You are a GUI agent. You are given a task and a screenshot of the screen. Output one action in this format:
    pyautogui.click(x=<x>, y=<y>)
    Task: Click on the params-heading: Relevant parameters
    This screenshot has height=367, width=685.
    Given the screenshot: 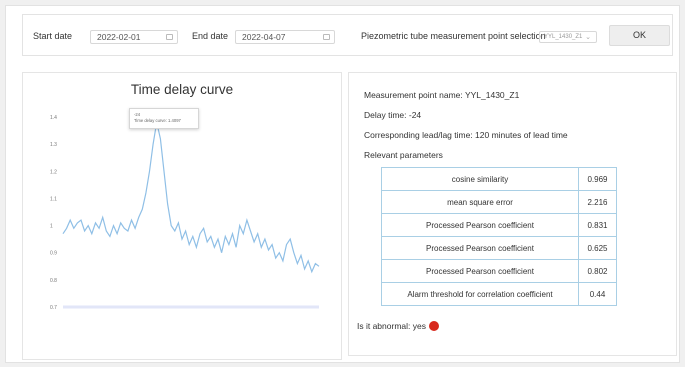 What is the action you would take?
    pyautogui.click(x=403, y=155)
    